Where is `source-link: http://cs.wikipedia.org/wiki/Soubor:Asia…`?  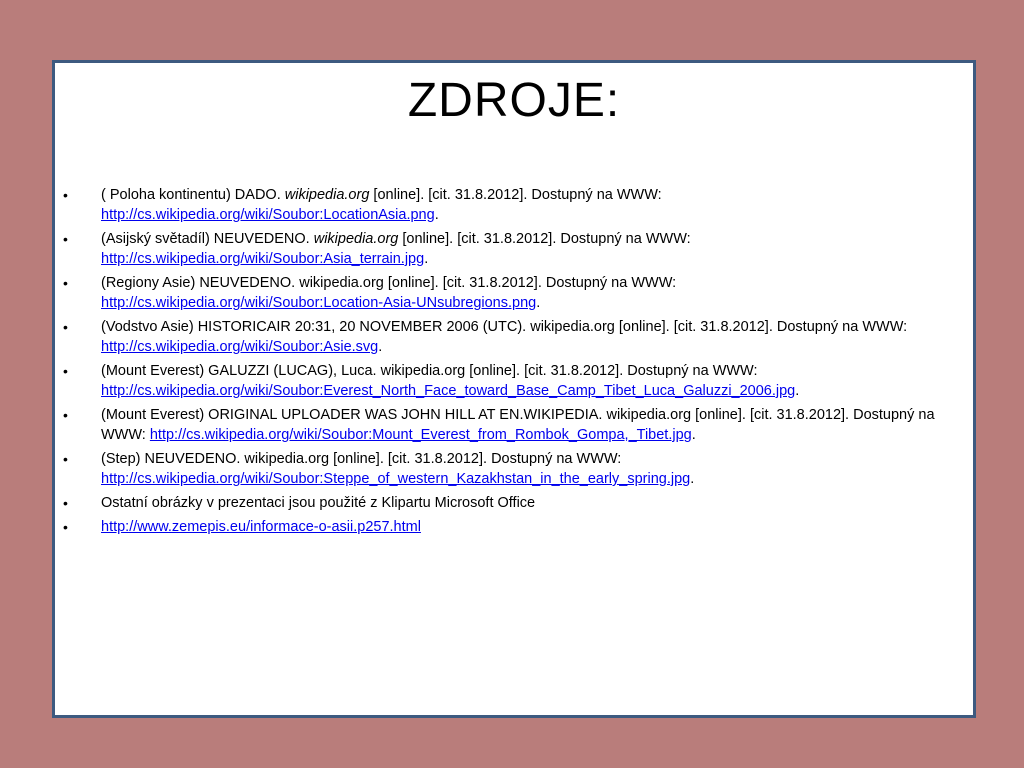
source-link: http://cs.wikipedia.org/wiki/Soubor:Asia… is located at coordinates (262, 259).